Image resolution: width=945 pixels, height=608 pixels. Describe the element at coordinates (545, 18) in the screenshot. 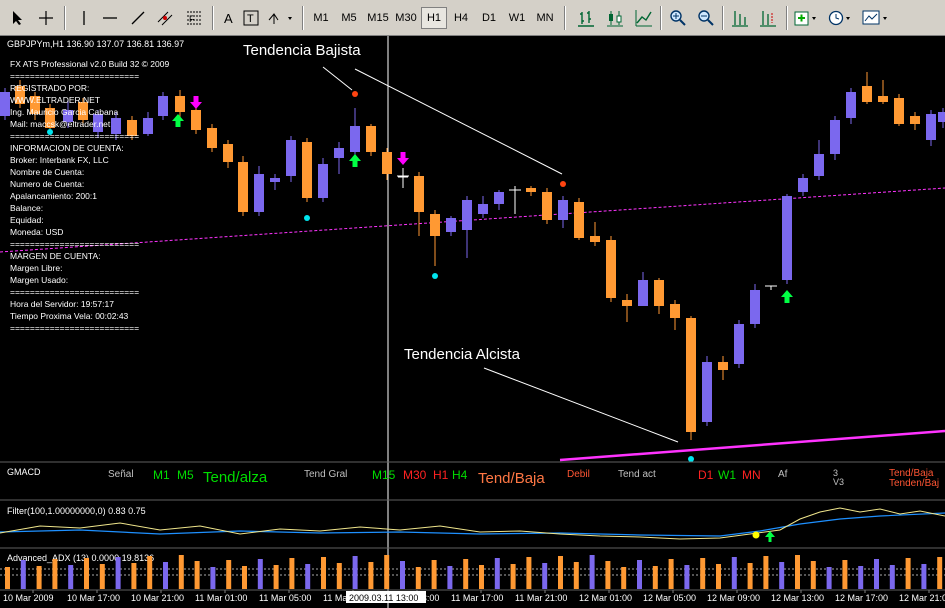

I see `timeframe-mn: MN` at that location.